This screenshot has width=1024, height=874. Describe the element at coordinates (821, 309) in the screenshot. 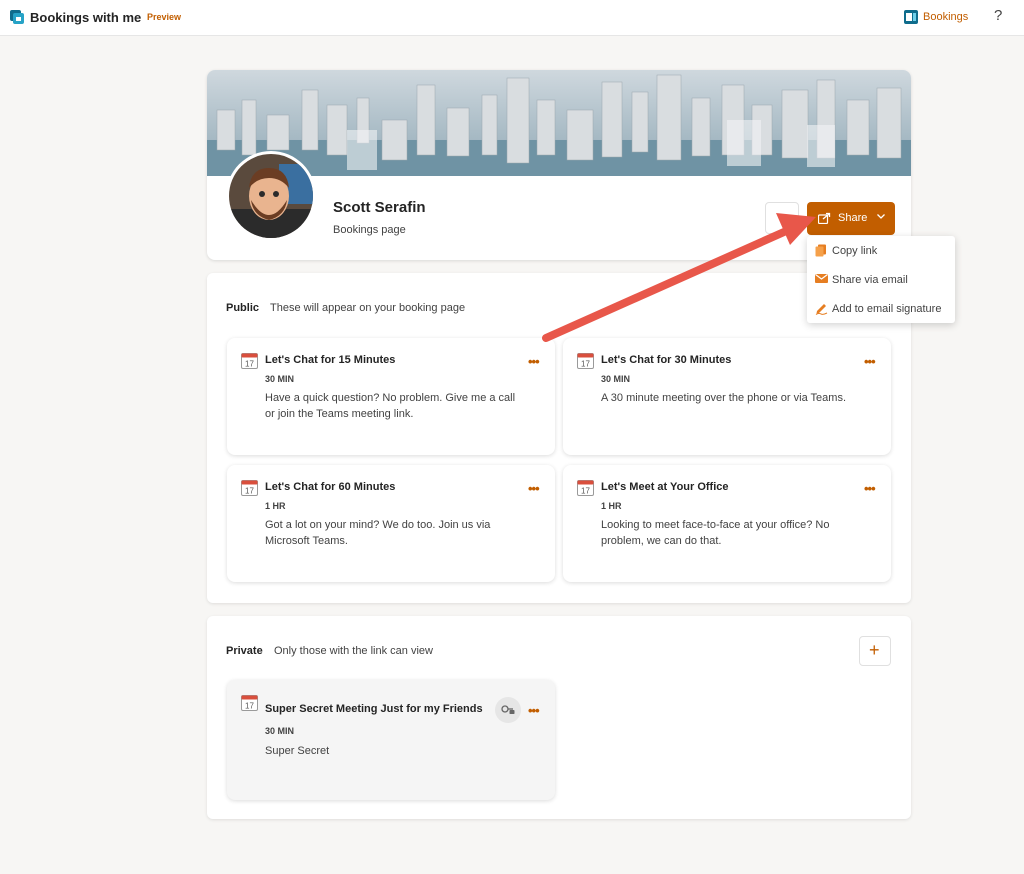

I see `signature-pen-icon` at that location.